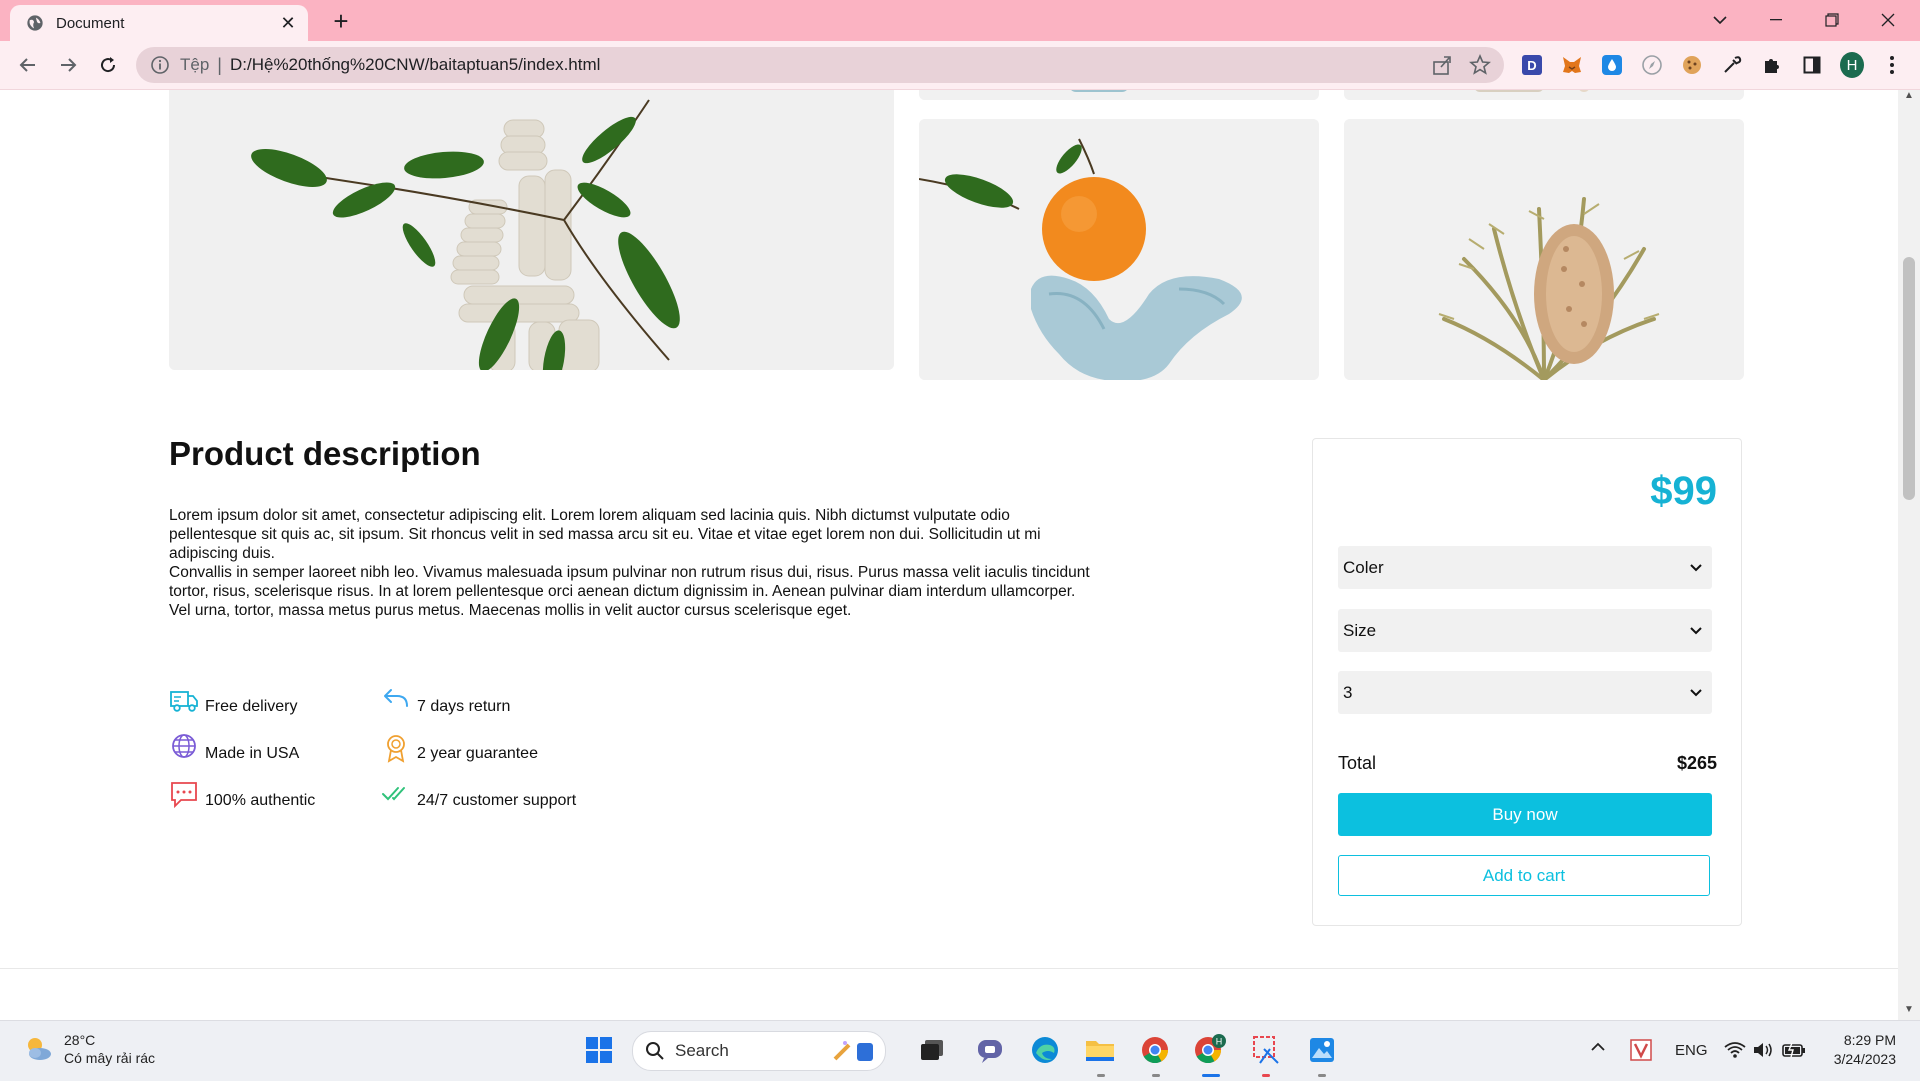  Describe the element at coordinates (1652, 65) in the screenshot. I see `compass-extension-icon` at that location.